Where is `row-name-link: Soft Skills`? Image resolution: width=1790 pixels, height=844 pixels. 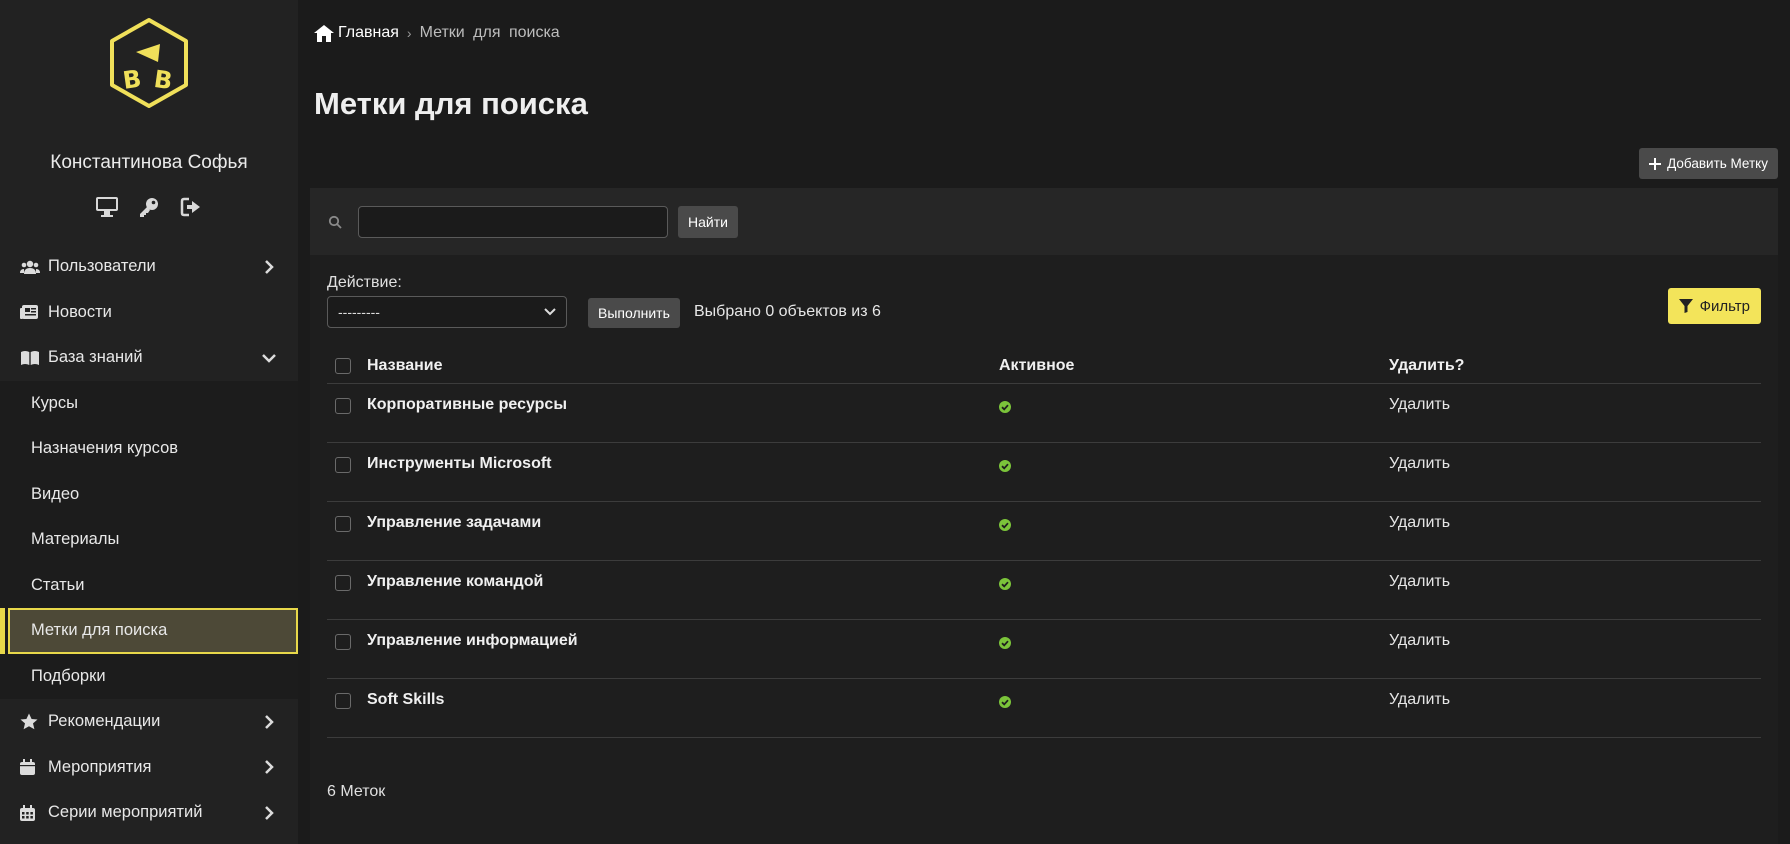 row-name-link: Soft Skills is located at coordinates (683, 700).